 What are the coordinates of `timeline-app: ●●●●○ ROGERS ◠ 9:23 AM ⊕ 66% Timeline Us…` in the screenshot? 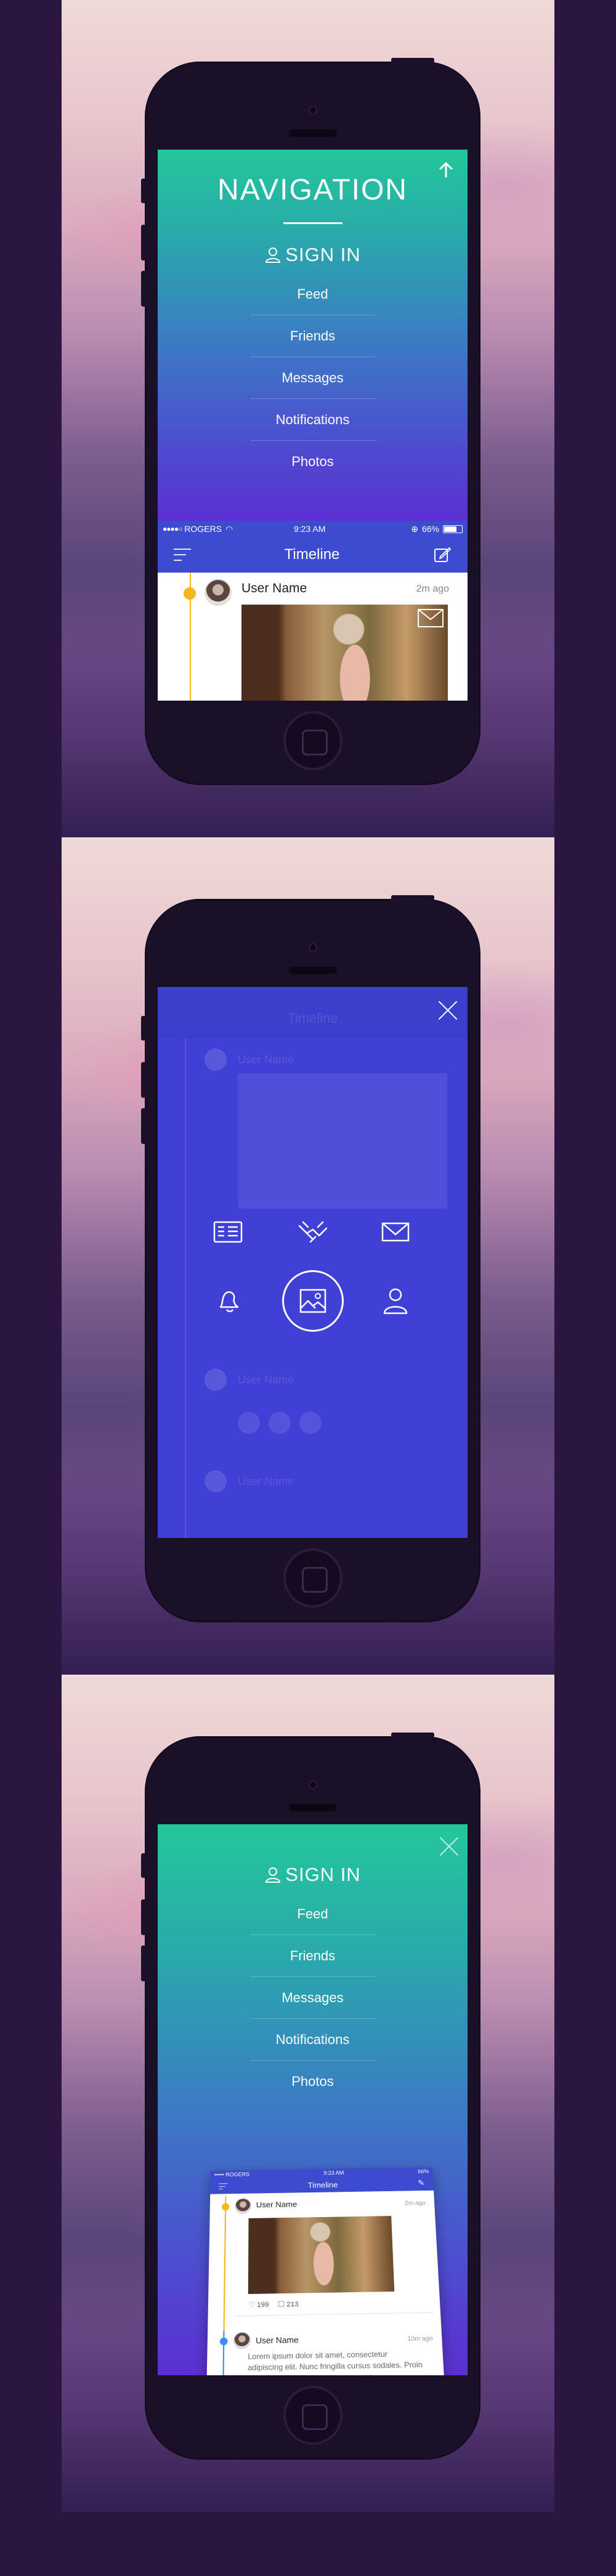 It's located at (313, 611).